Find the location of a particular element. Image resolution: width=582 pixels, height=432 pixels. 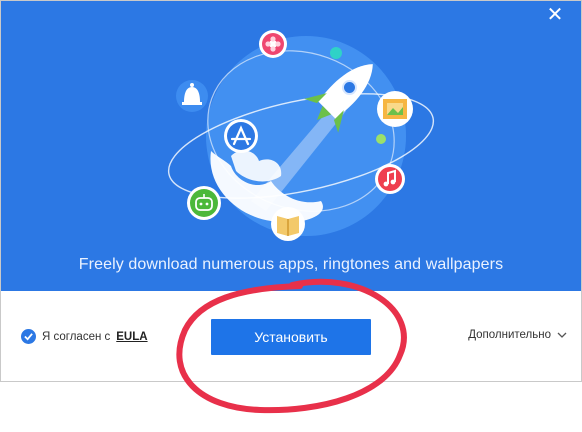

agree-label: Я согласен с is located at coordinates (76, 336).